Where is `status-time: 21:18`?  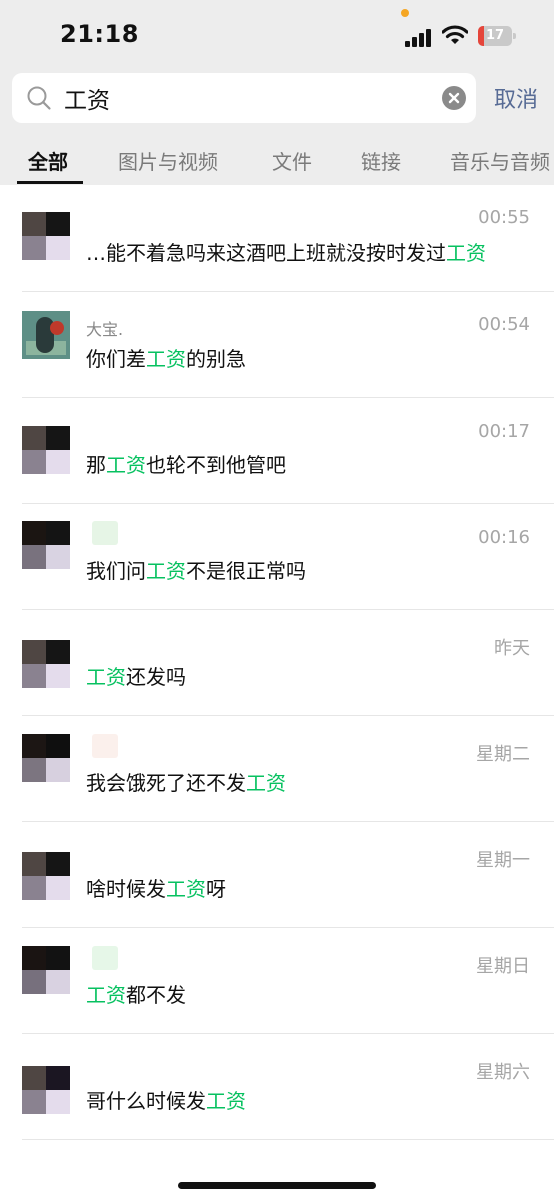 status-time: 21:18 is located at coordinates (99, 34).